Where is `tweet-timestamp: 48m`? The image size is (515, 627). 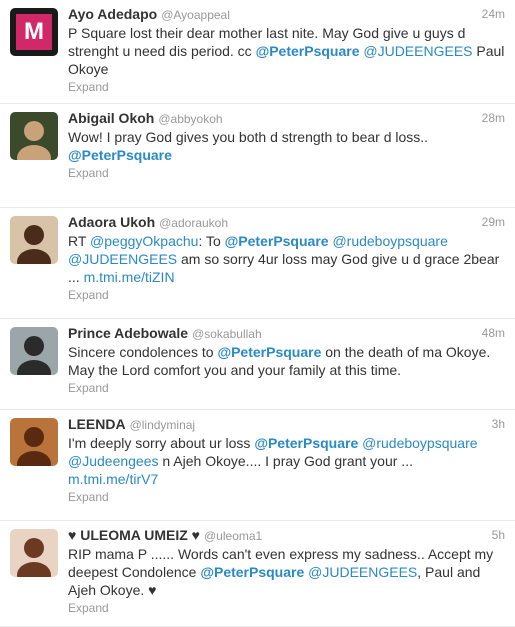
tweet-timestamp: 48m is located at coordinates (493, 333).